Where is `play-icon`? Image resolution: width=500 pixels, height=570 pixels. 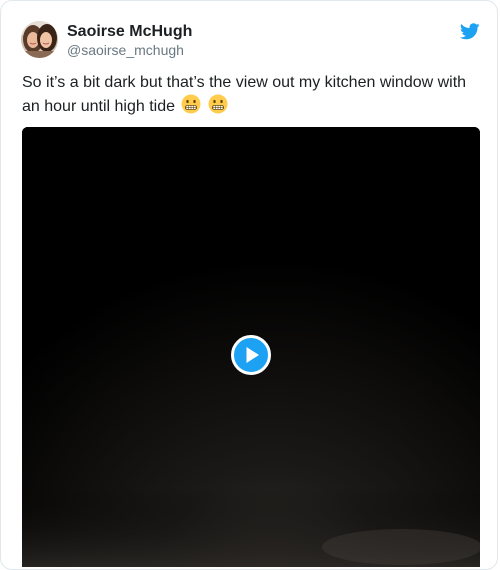
play-icon is located at coordinates (251, 355).